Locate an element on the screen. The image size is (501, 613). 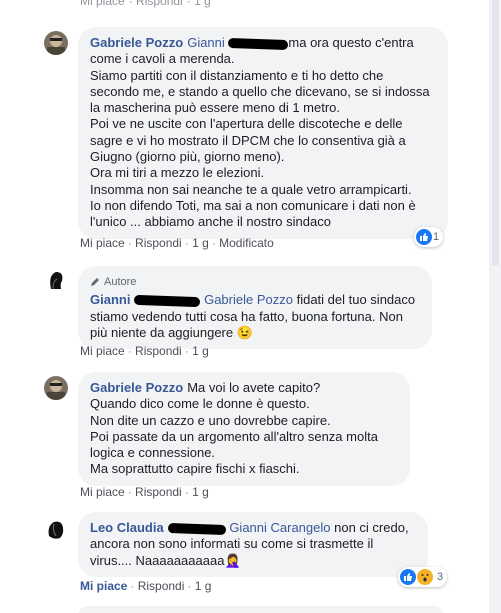
reactions-summary: 3 is located at coordinates (423, 577).